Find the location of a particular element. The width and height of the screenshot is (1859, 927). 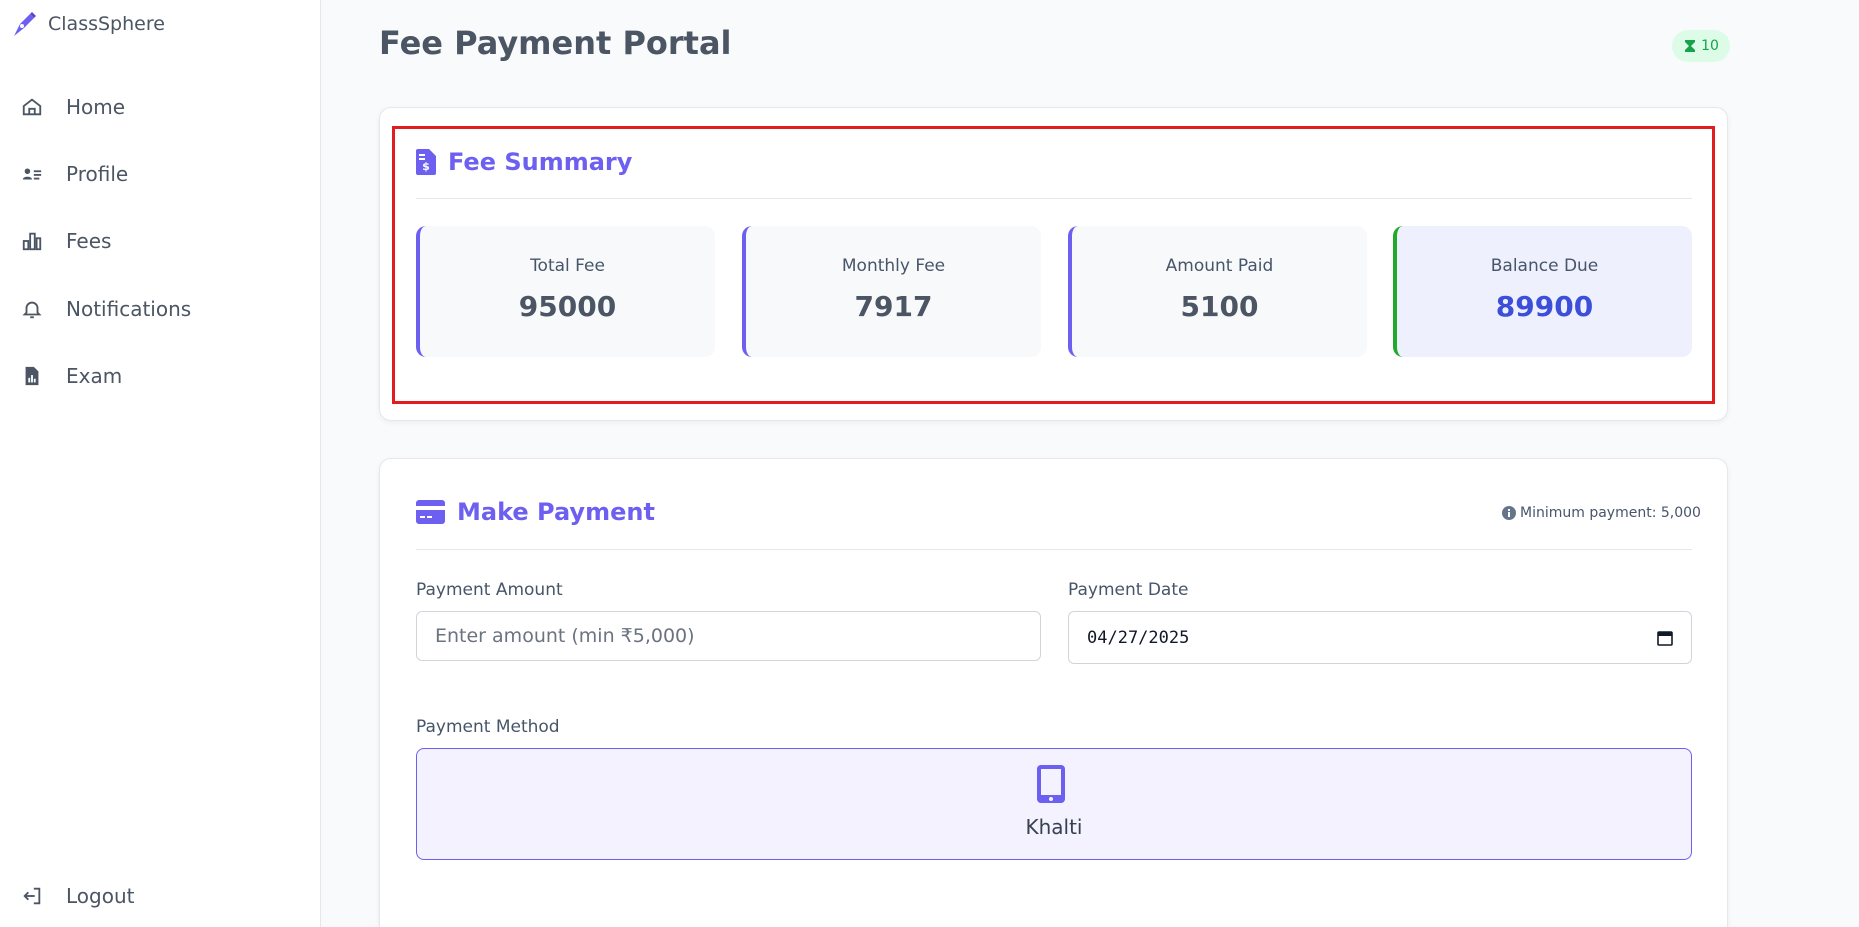

stat-balance-due: Balance Due 89900 is located at coordinates (1542, 291).